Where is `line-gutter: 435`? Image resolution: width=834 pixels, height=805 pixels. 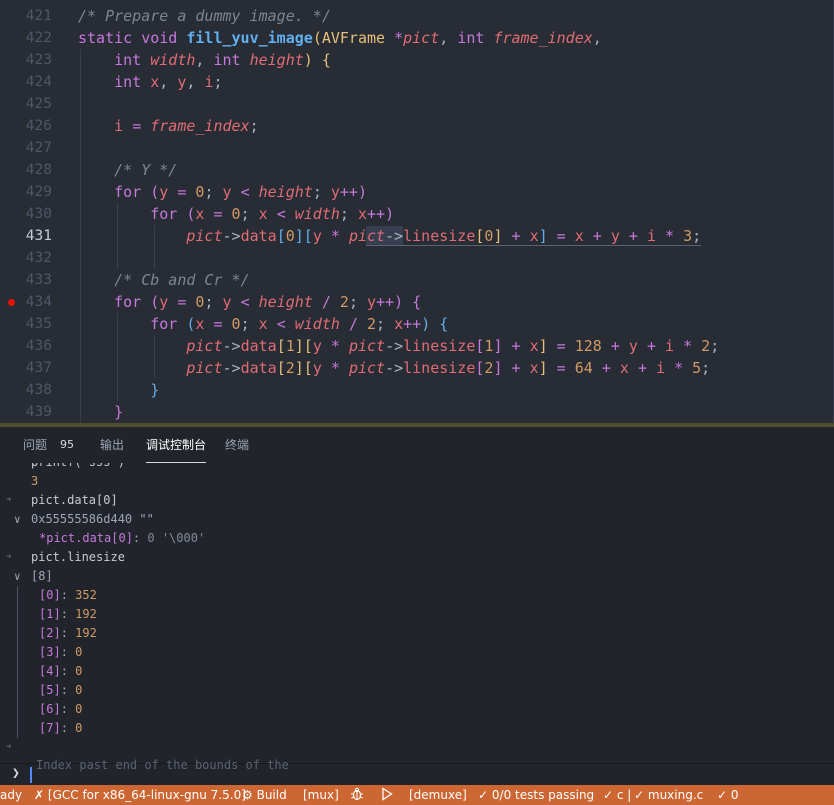
line-gutter: 435 is located at coordinates (39, 324).